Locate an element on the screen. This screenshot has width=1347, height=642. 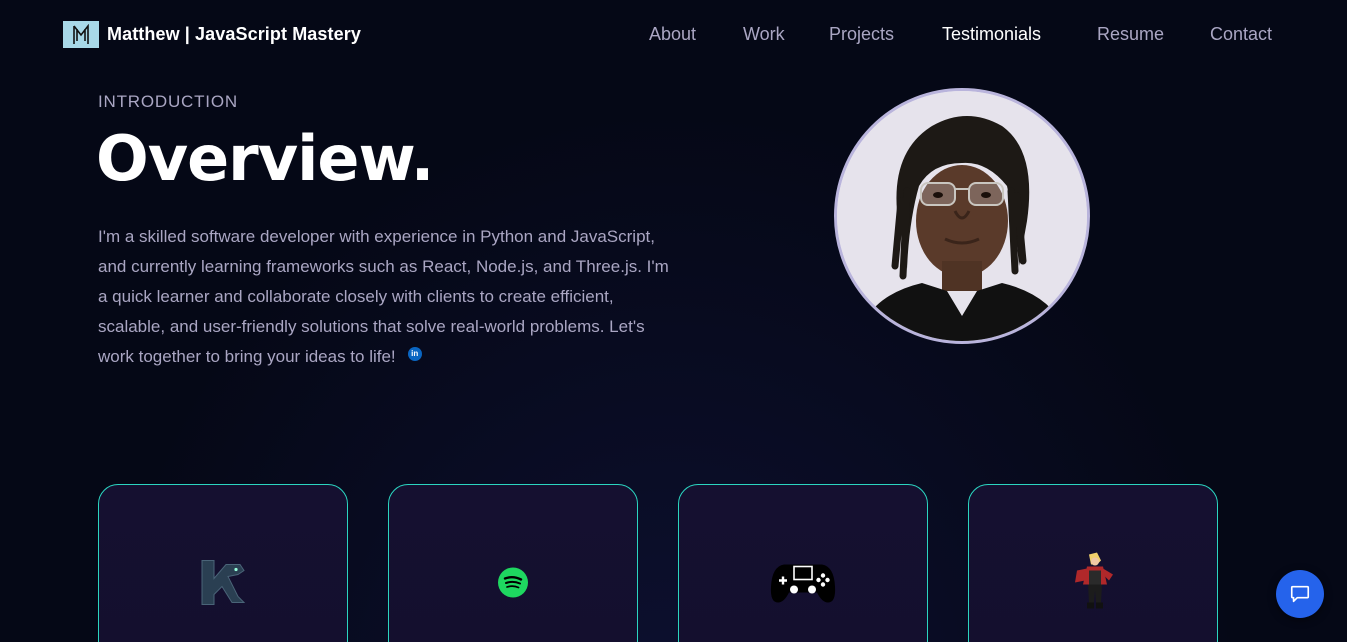
anime-character-icon is located at coordinates (1093, 585).